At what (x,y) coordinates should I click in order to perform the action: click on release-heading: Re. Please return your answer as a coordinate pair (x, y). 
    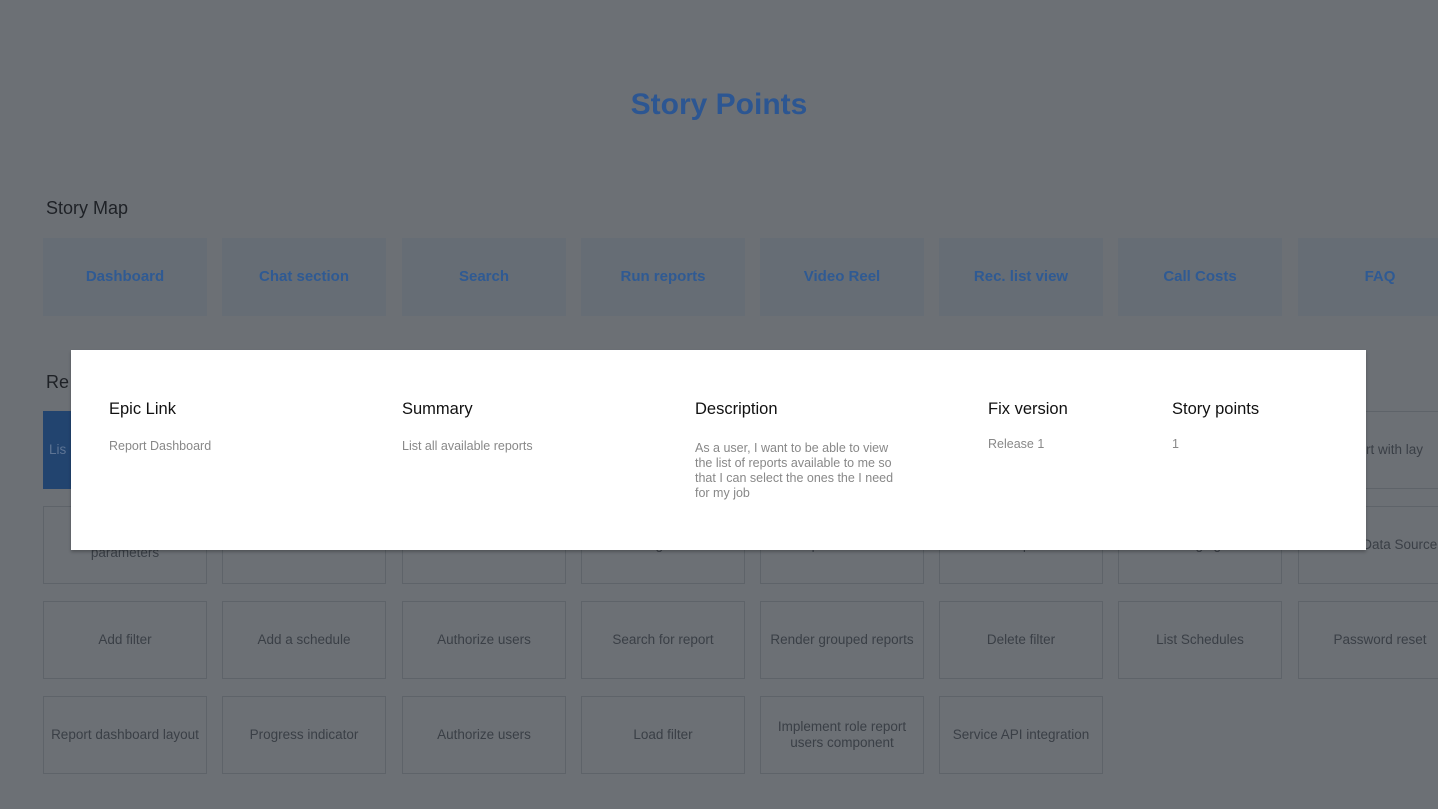
    Looking at the image, I should click on (58, 382).